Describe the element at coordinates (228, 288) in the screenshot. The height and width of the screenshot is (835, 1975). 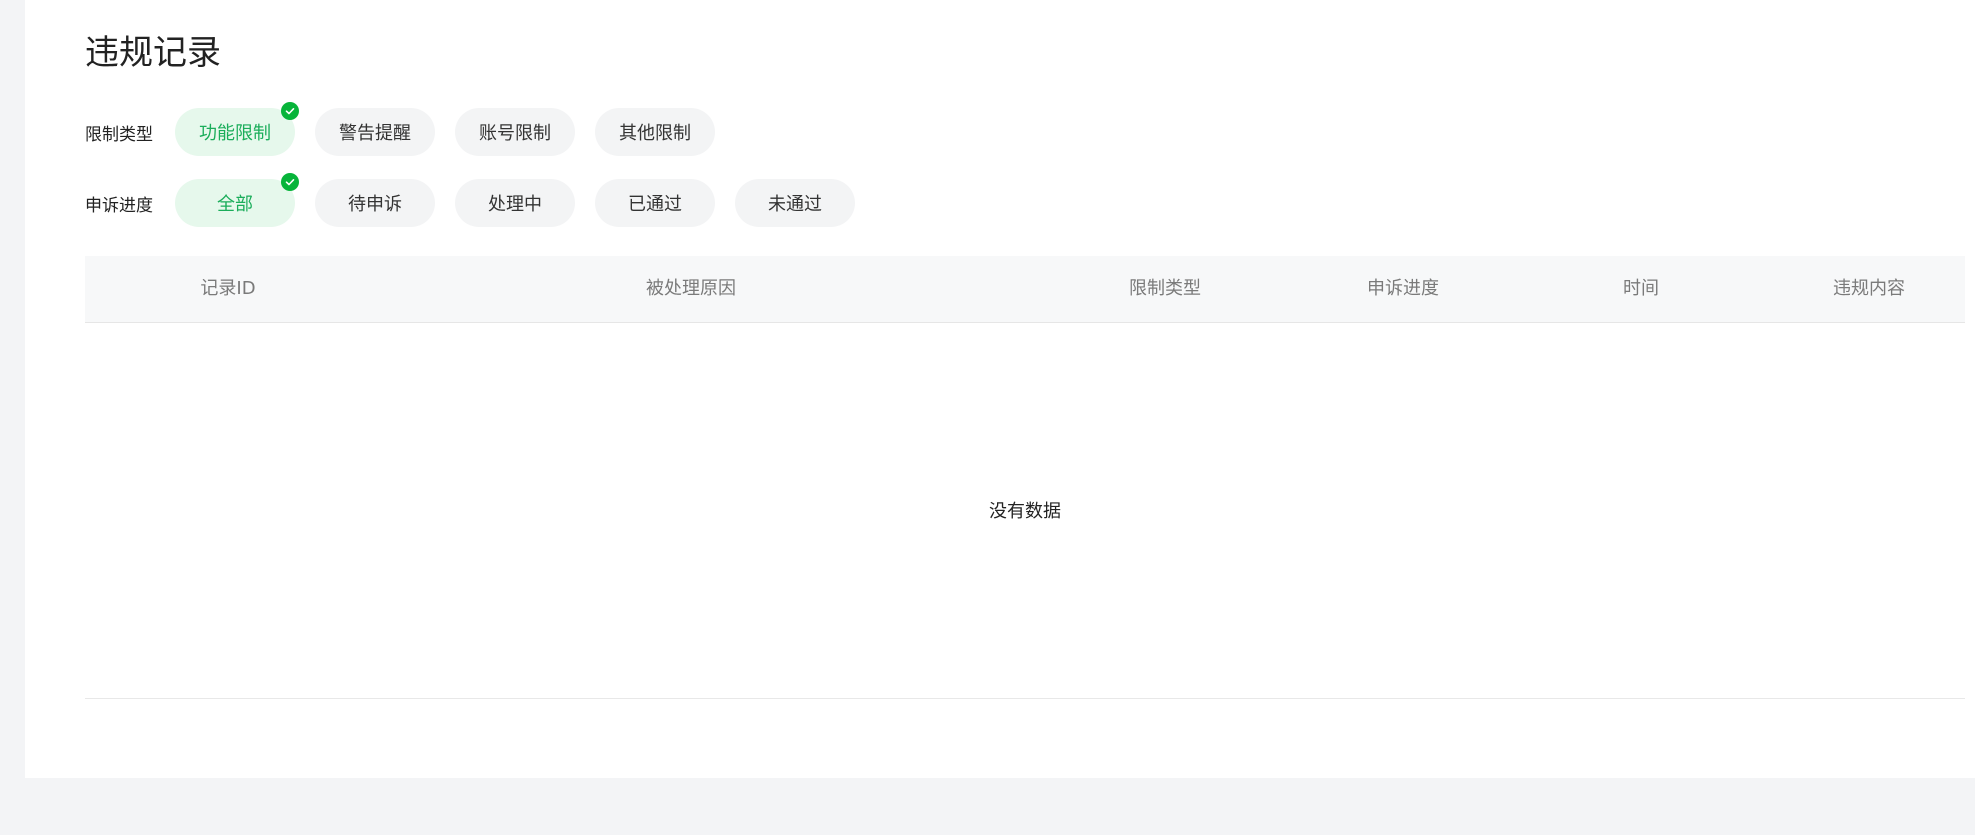
I see `column-header-record-id: 记录ID` at that location.